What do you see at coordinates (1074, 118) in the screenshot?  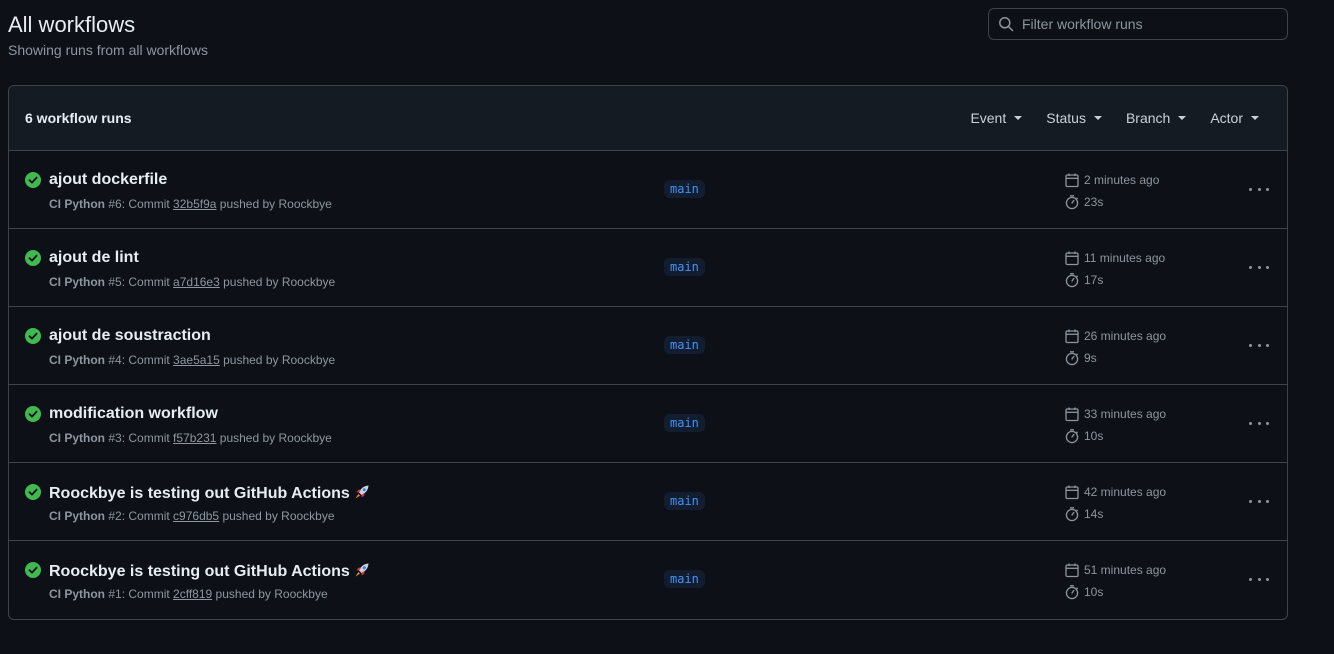 I see `status-filter-menu: Status` at bounding box center [1074, 118].